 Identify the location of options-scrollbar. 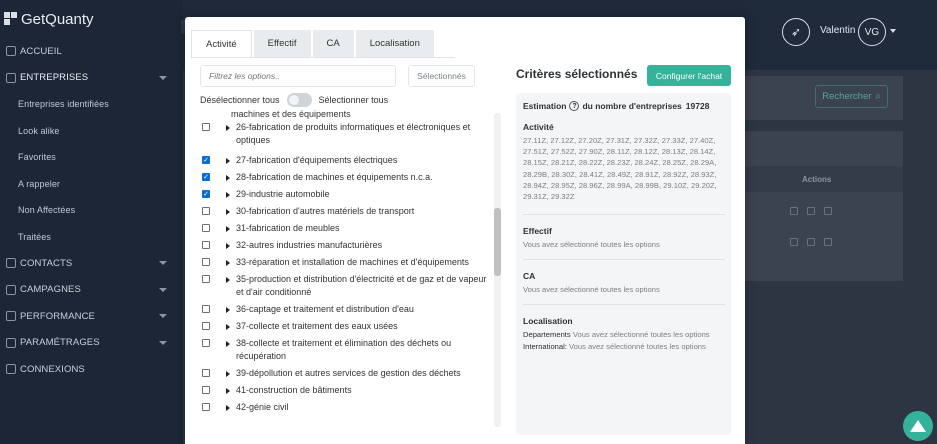
(497, 270).